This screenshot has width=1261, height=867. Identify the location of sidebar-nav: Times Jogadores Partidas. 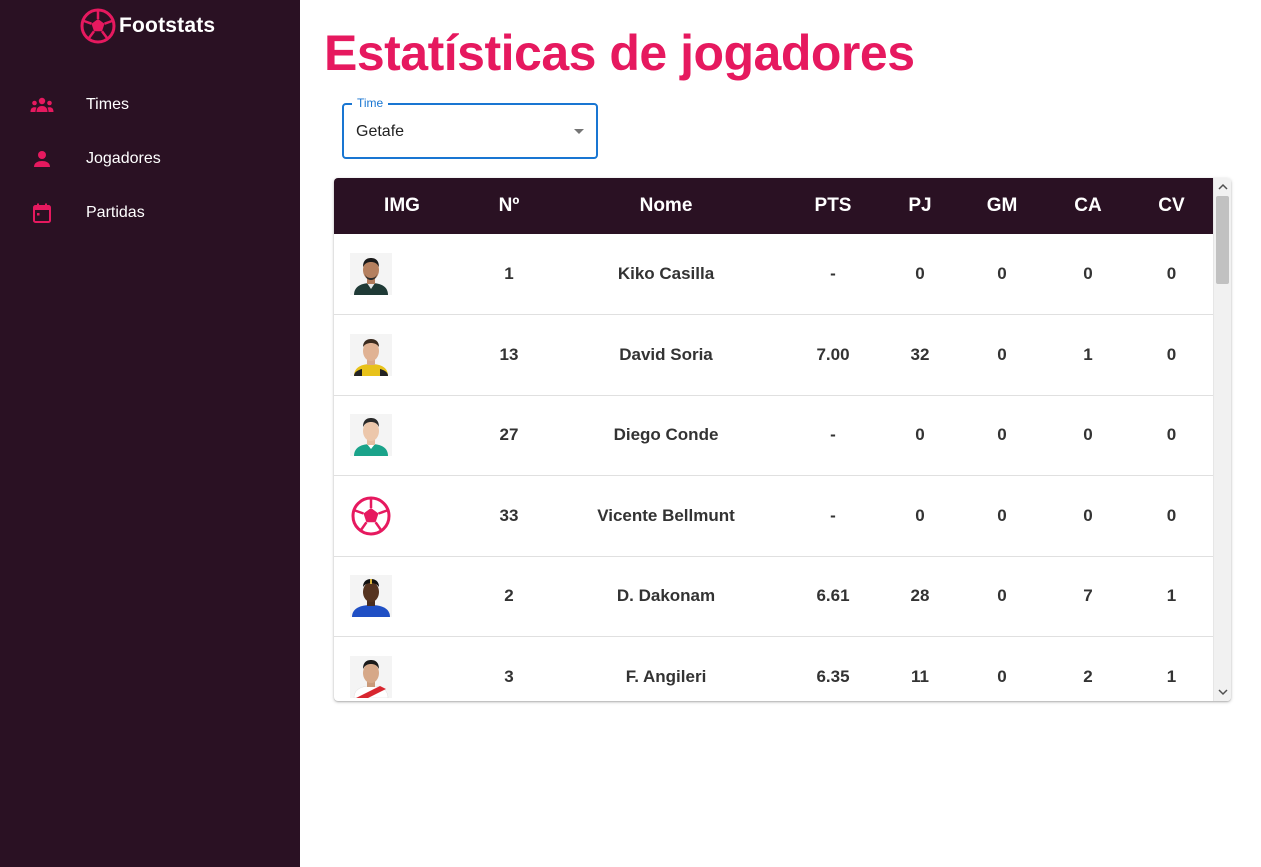
(150, 159).